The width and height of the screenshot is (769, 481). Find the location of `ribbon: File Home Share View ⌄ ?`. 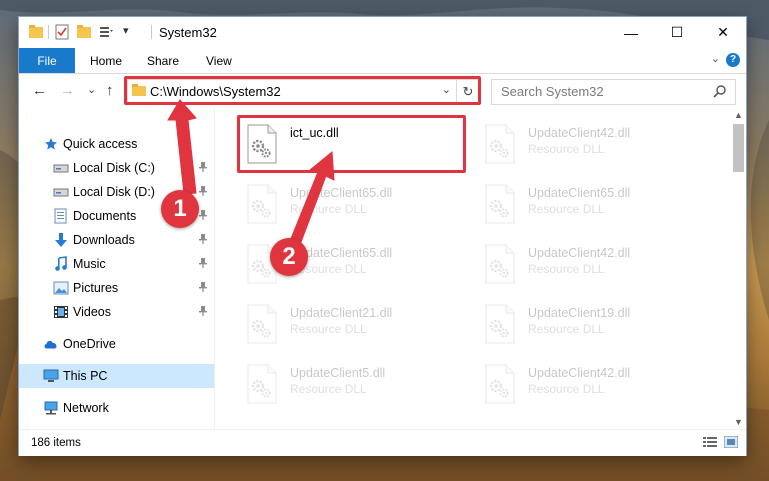

ribbon: File Home Share View ⌄ ? is located at coordinates (382, 61).